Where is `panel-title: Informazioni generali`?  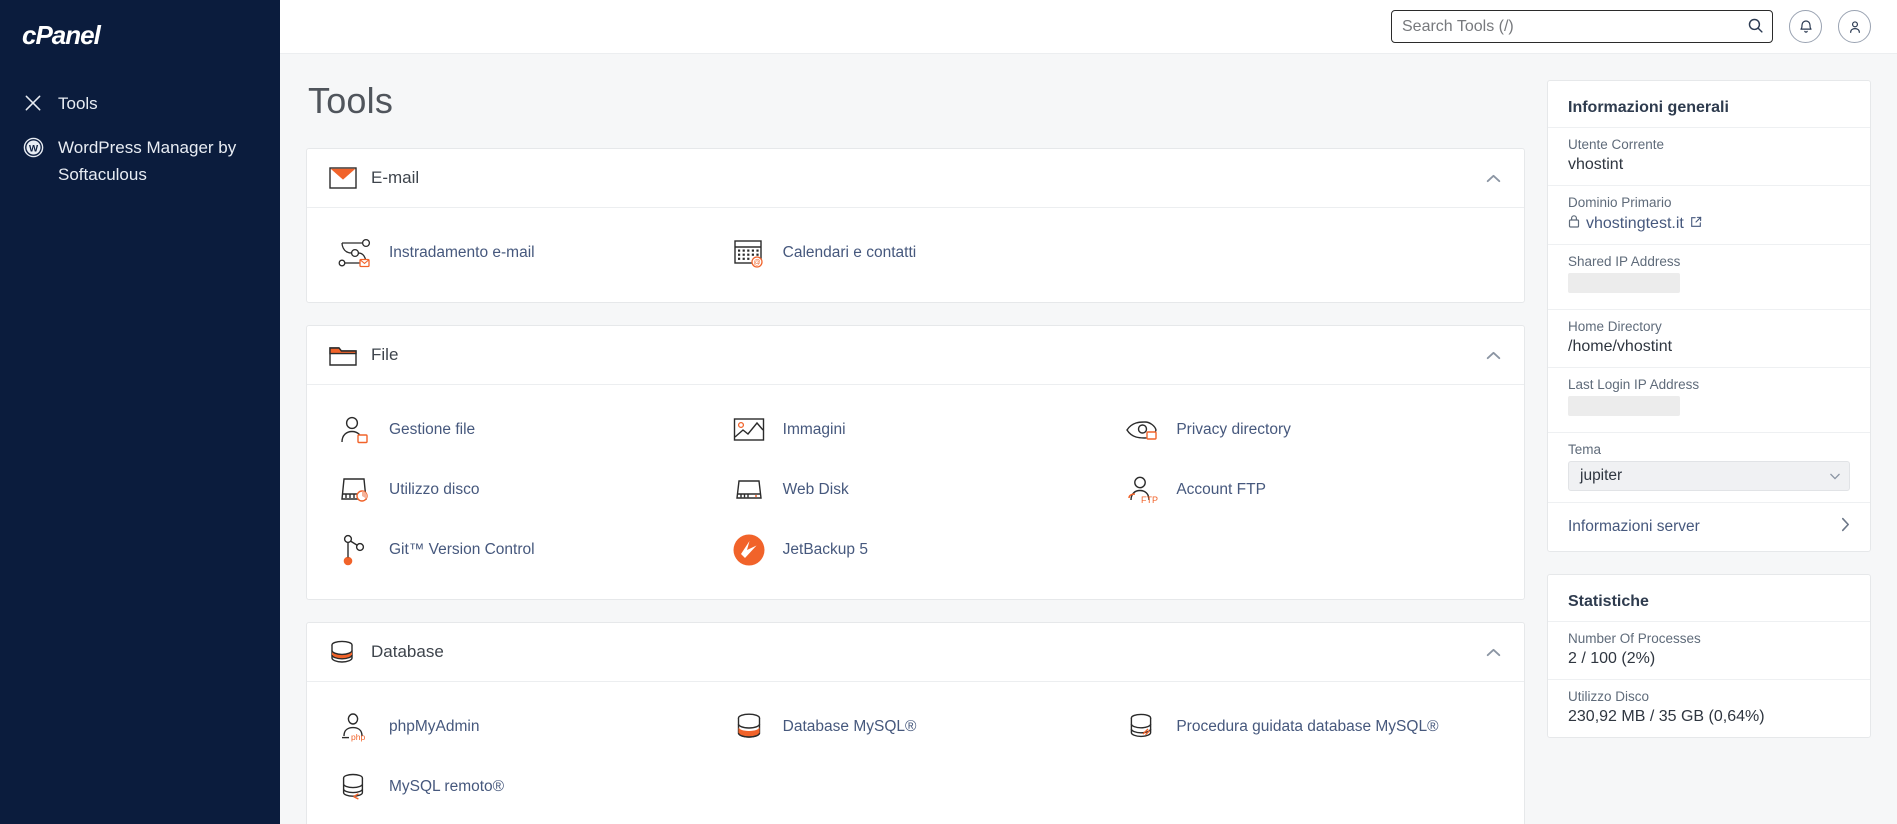
panel-title: Informazioni generali is located at coordinates (1648, 107).